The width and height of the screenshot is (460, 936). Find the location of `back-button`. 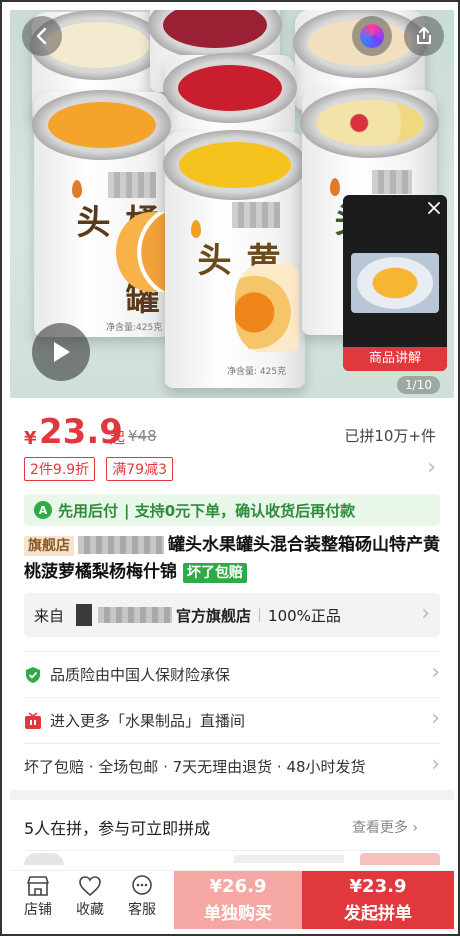

back-button is located at coordinates (42, 36).